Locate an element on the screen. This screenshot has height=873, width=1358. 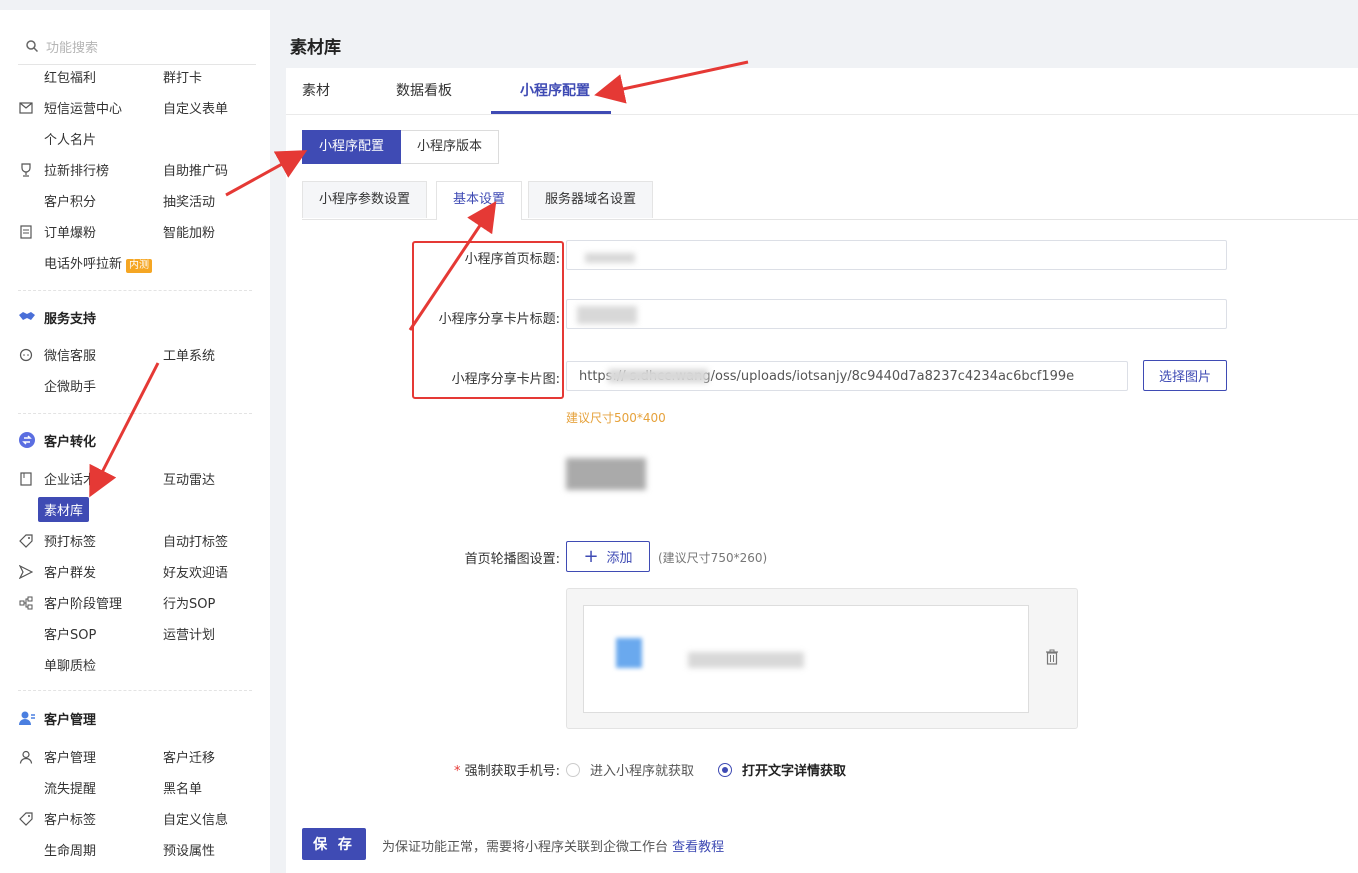
sidebar-item-wechat-service: 微信客服 is located at coordinates (70, 354).